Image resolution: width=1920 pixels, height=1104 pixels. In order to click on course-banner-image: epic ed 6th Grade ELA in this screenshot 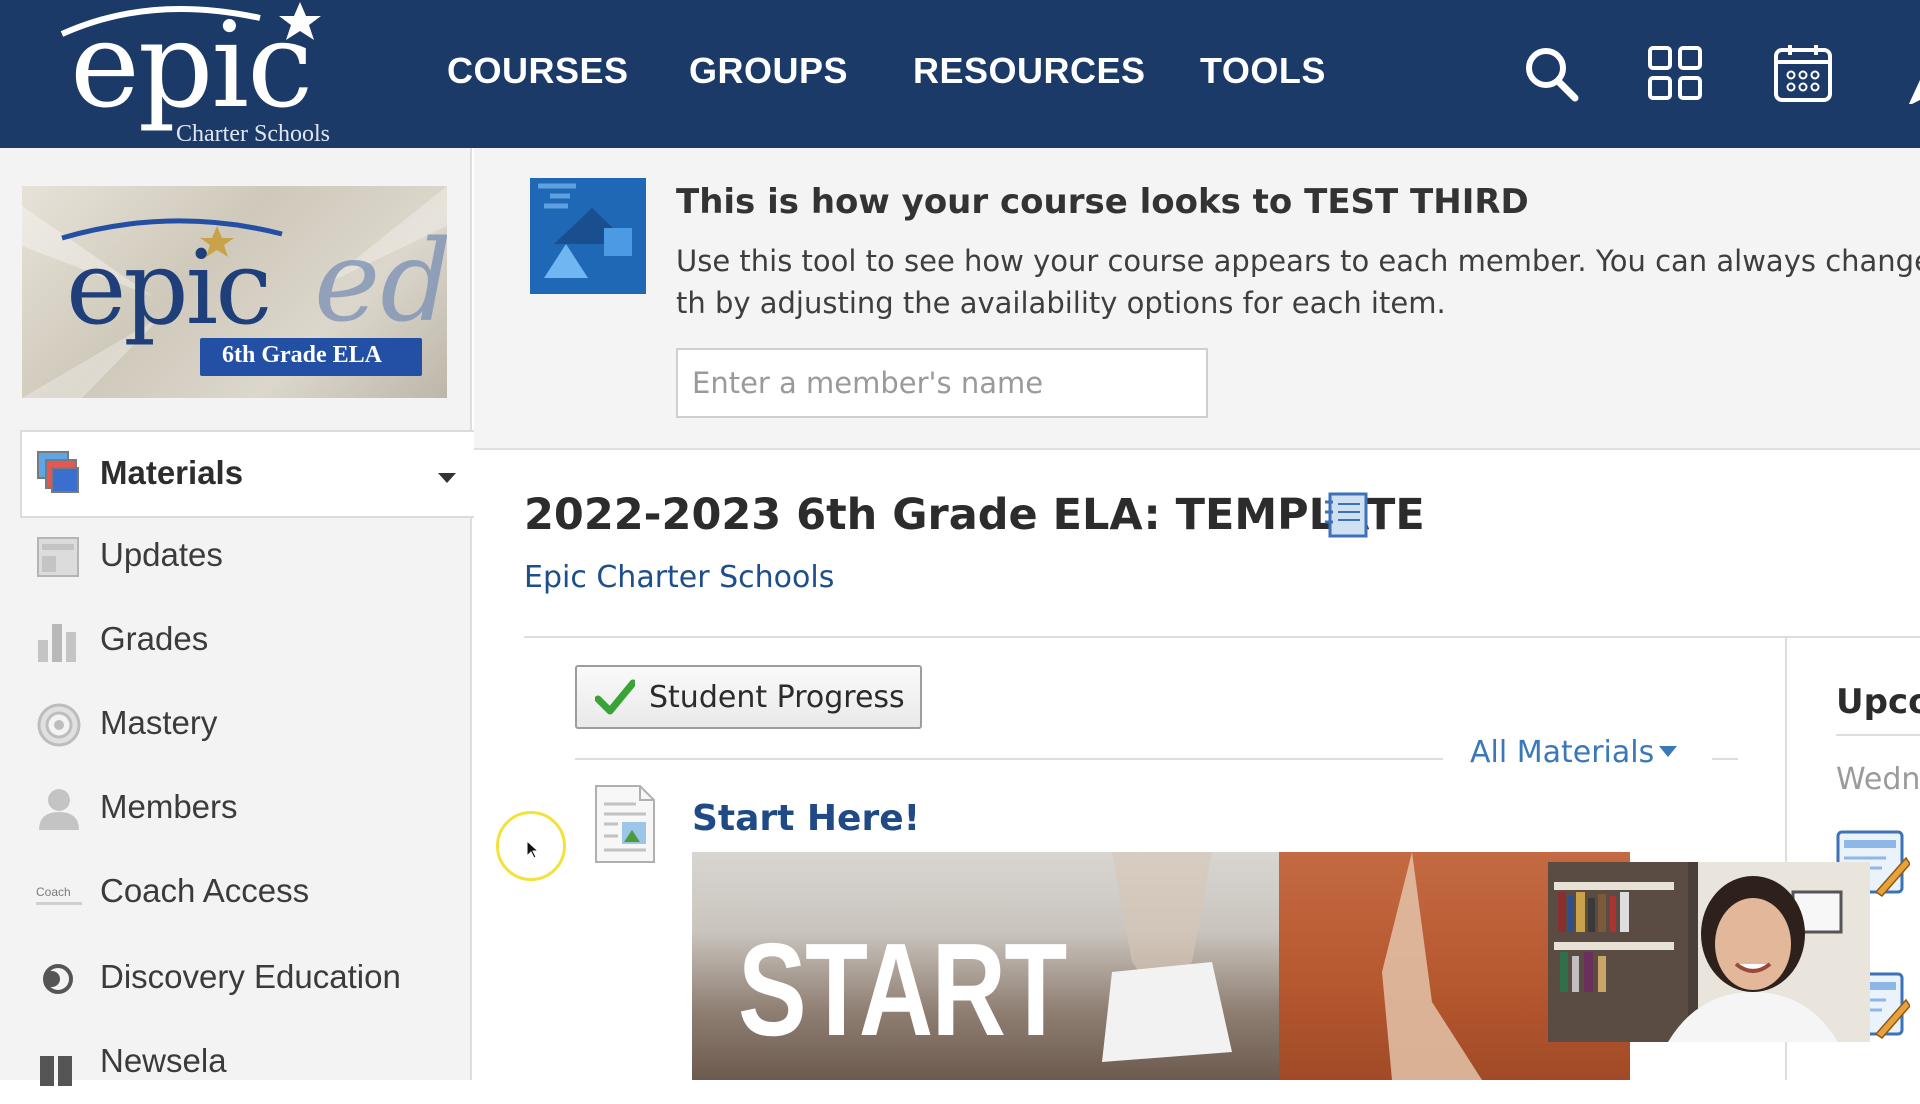, I will do `click(234, 292)`.